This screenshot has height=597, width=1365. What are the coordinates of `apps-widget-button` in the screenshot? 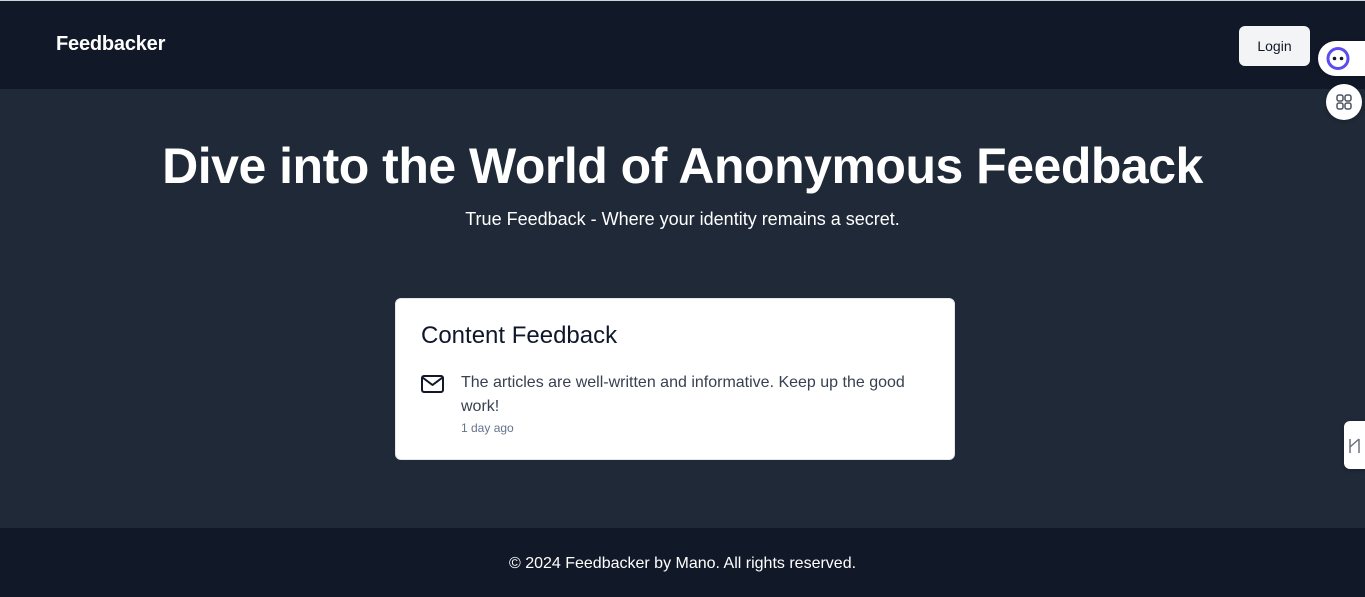 It's located at (1344, 102).